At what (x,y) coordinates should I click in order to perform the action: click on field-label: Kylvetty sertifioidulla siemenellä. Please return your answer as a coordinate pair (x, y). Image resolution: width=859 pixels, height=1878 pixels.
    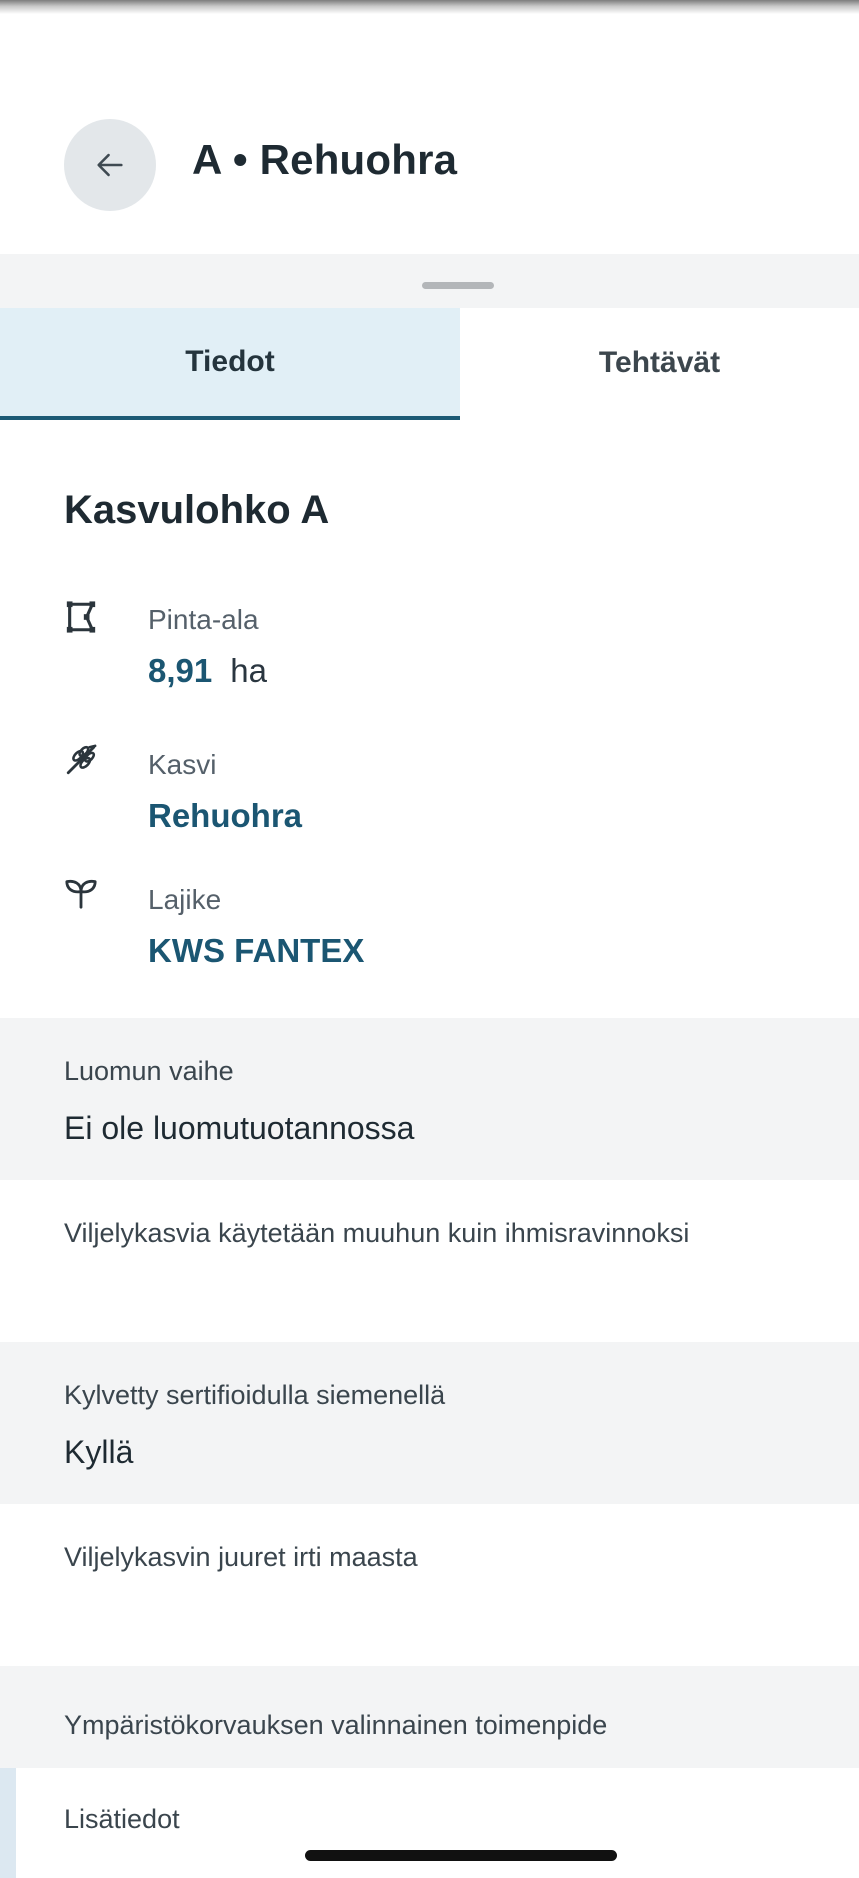
    Looking at the image, I should click on (255, 1395).